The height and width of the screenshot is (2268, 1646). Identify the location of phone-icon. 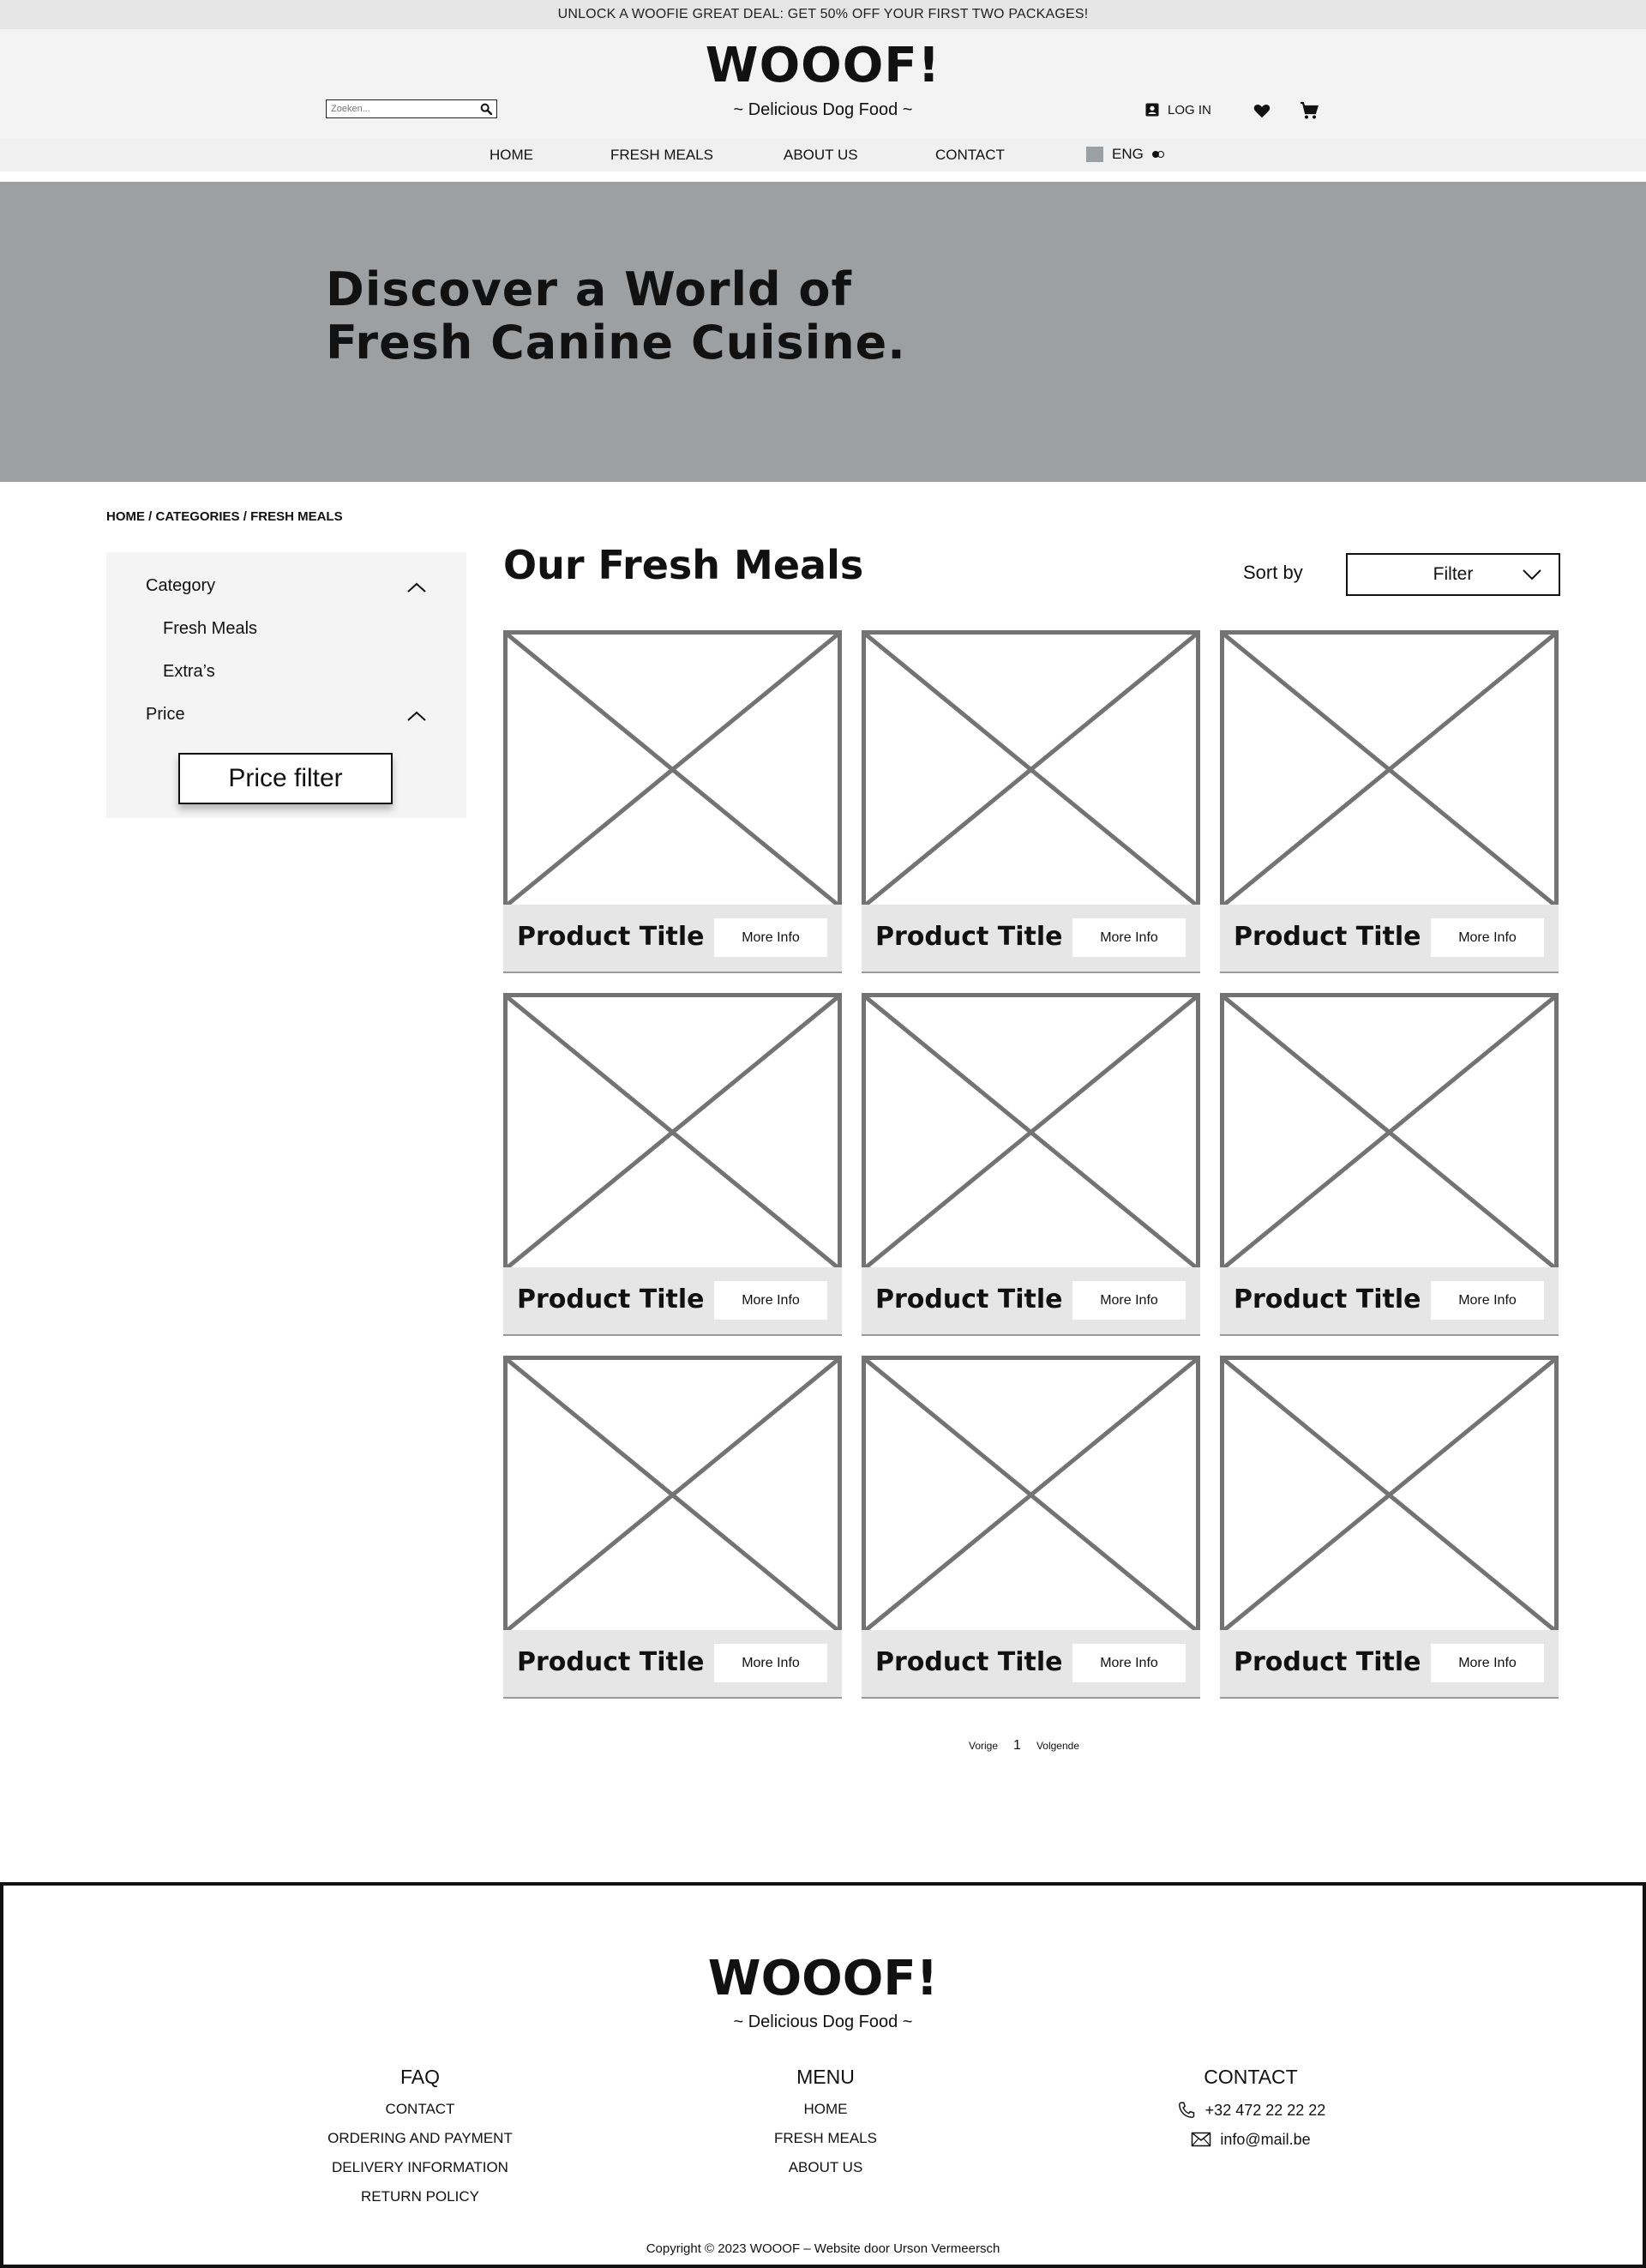
(1186, 2110).